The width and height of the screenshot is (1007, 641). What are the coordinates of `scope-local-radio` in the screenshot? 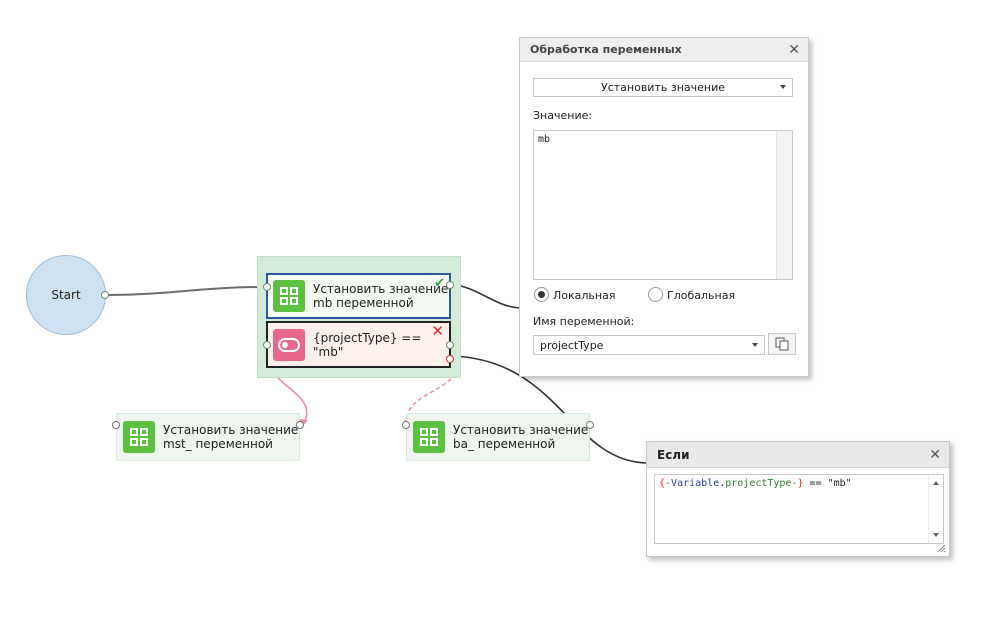 It's located at (541, 294).